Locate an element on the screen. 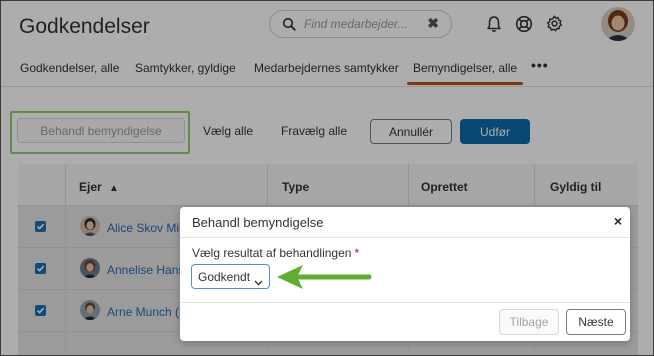 The image size is (654, 356). result-select: Godkendt is located at coordinates (230, 276).